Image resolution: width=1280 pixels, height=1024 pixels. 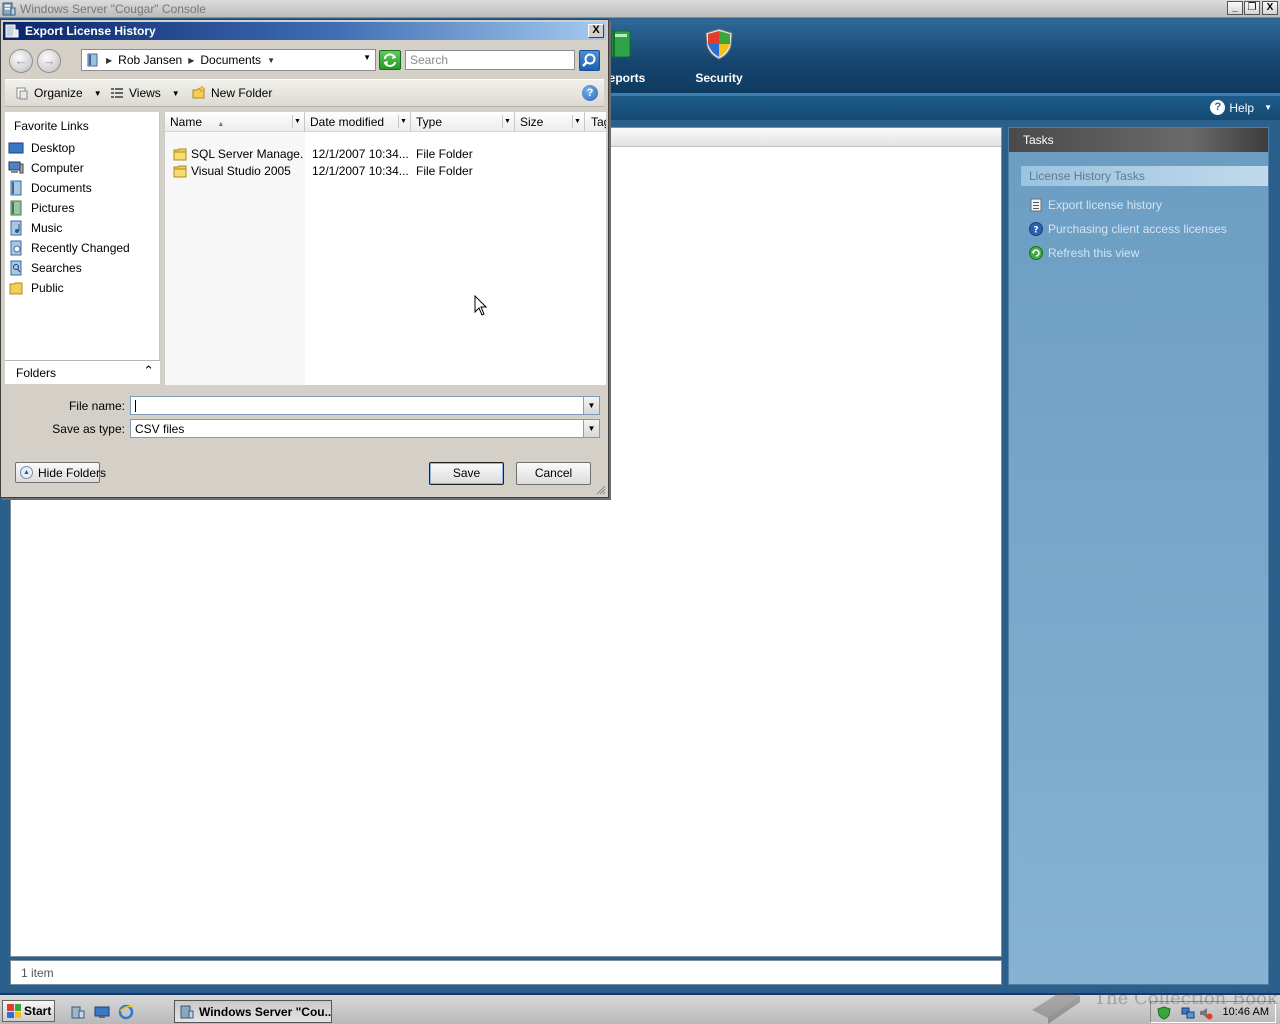 What do you see at coordinates (16, 148) in the screenshot?
I see `desktop-icon` at bounding box center [16, 148].